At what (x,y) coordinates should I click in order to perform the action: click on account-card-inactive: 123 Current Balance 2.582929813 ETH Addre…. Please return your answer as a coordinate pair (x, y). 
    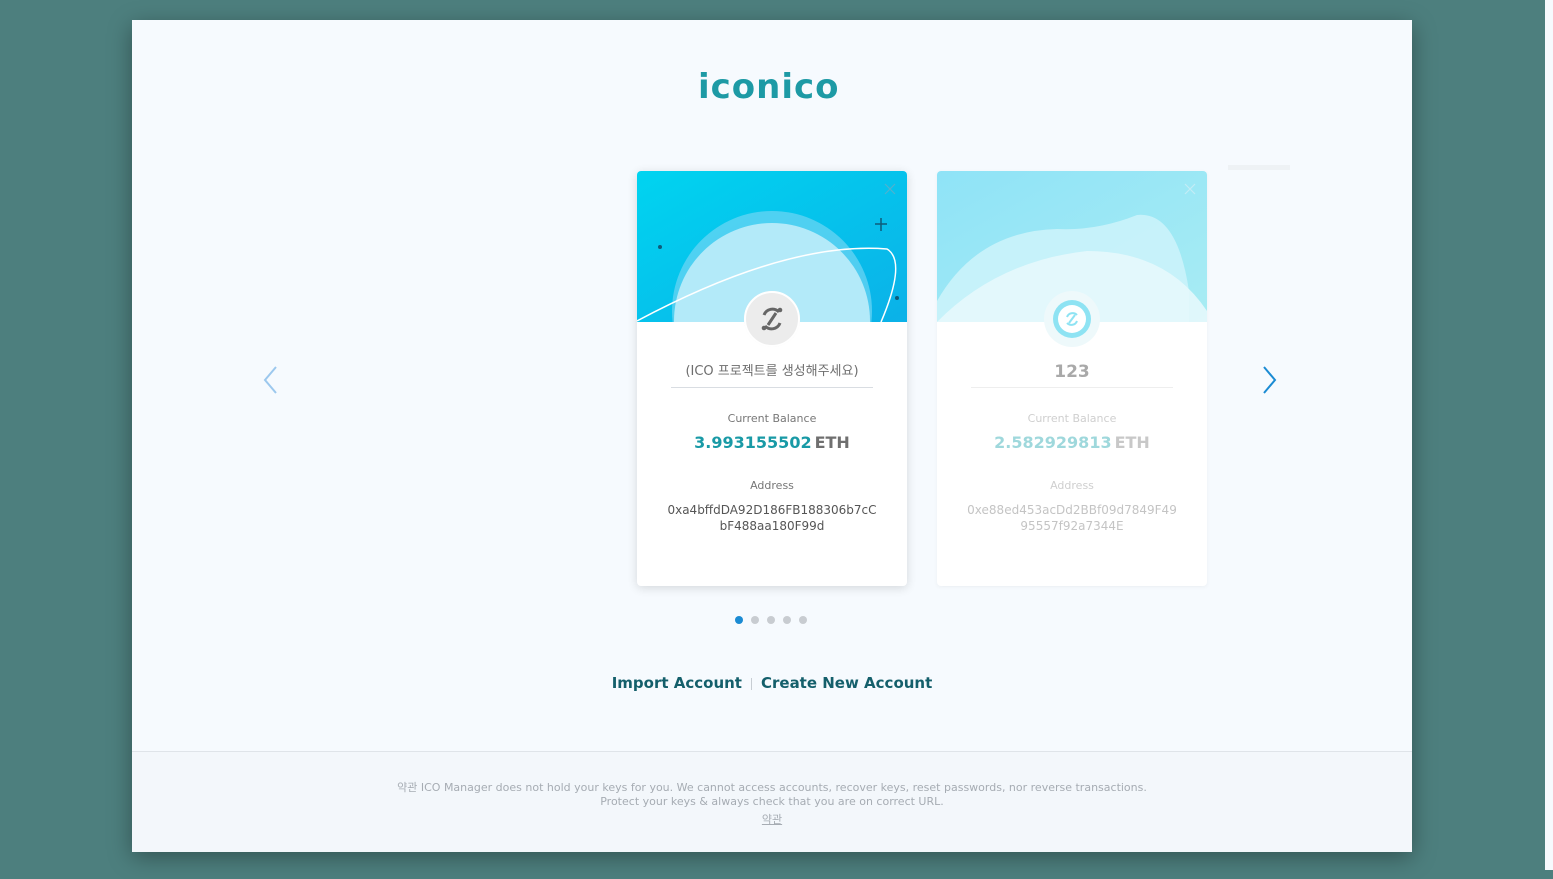
    Looking at the image, I should click on (1072, 378).